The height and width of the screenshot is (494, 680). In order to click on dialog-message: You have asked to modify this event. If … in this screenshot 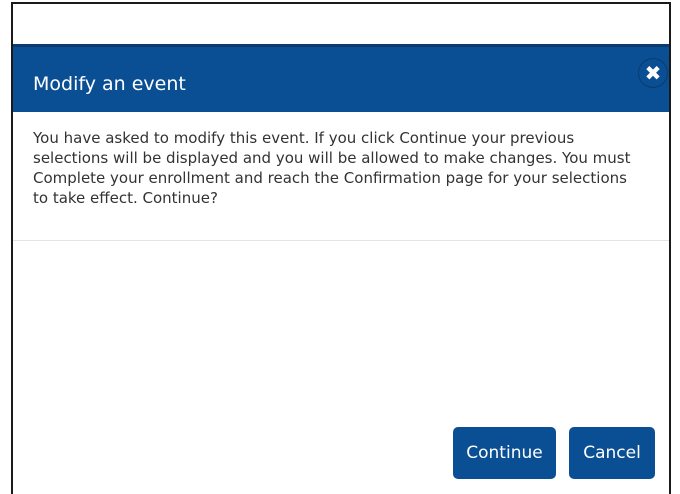, I will do `click(332, 168)`.